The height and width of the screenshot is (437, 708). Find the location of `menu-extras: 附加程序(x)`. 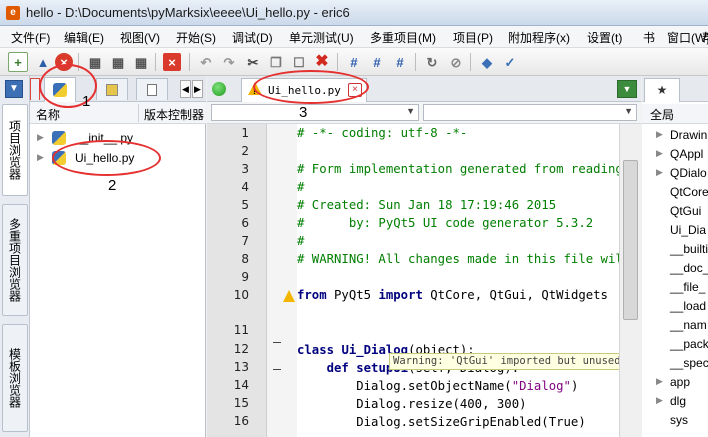

menu-extras: 附加程序(x) is located at coordinates (539, 37).